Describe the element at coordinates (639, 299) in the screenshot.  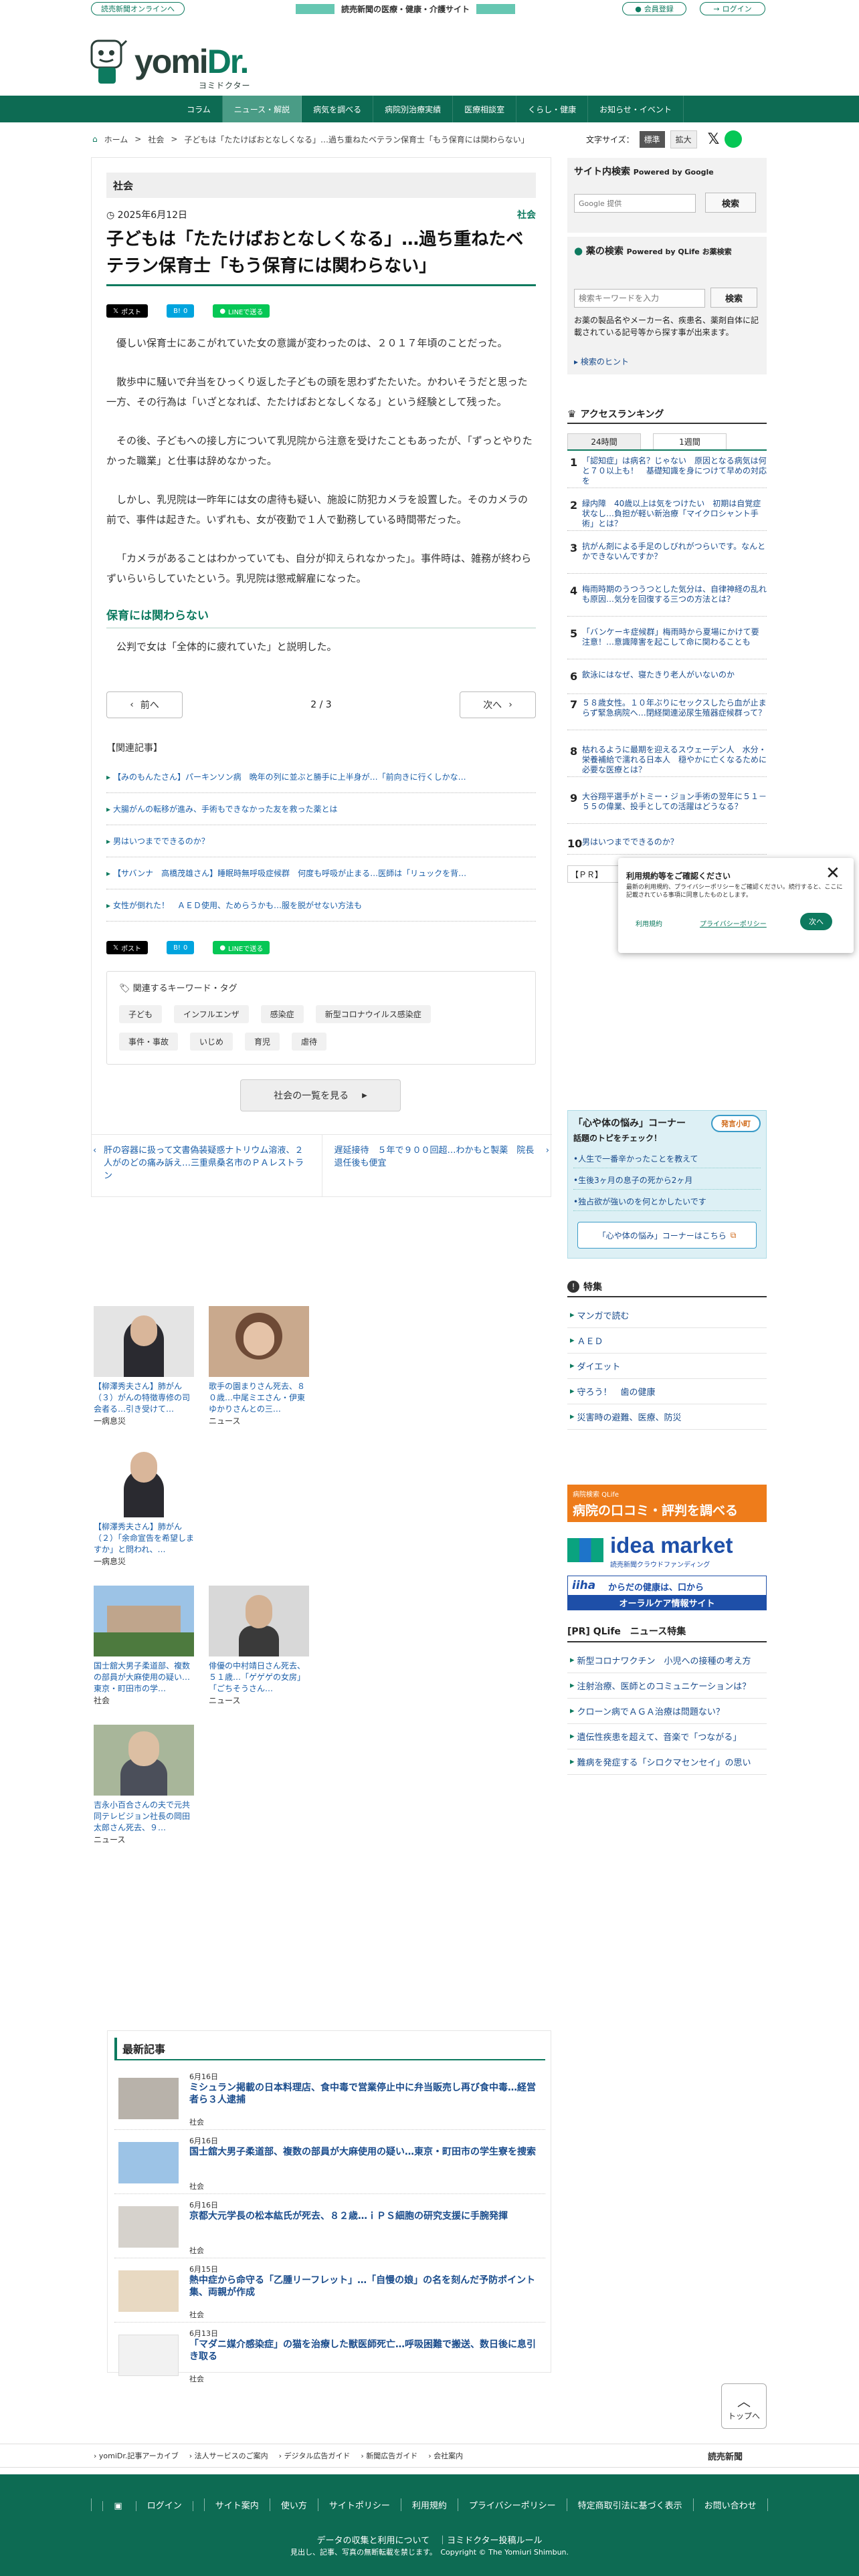
I see `drug-search-input` at that location.